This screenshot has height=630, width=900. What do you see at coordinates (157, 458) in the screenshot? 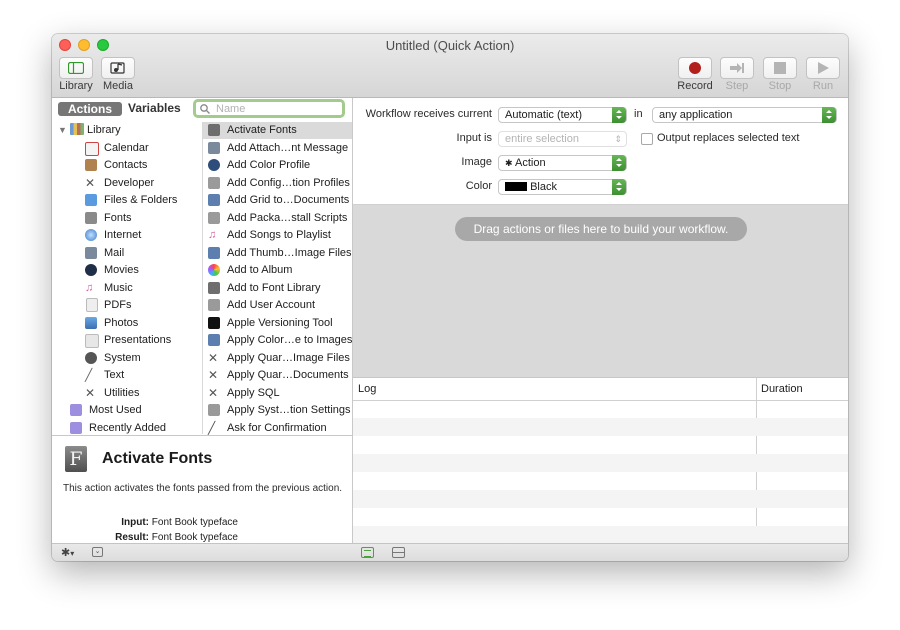
I see `description-title: Activate Fonts` at bounding box center [157, 458].